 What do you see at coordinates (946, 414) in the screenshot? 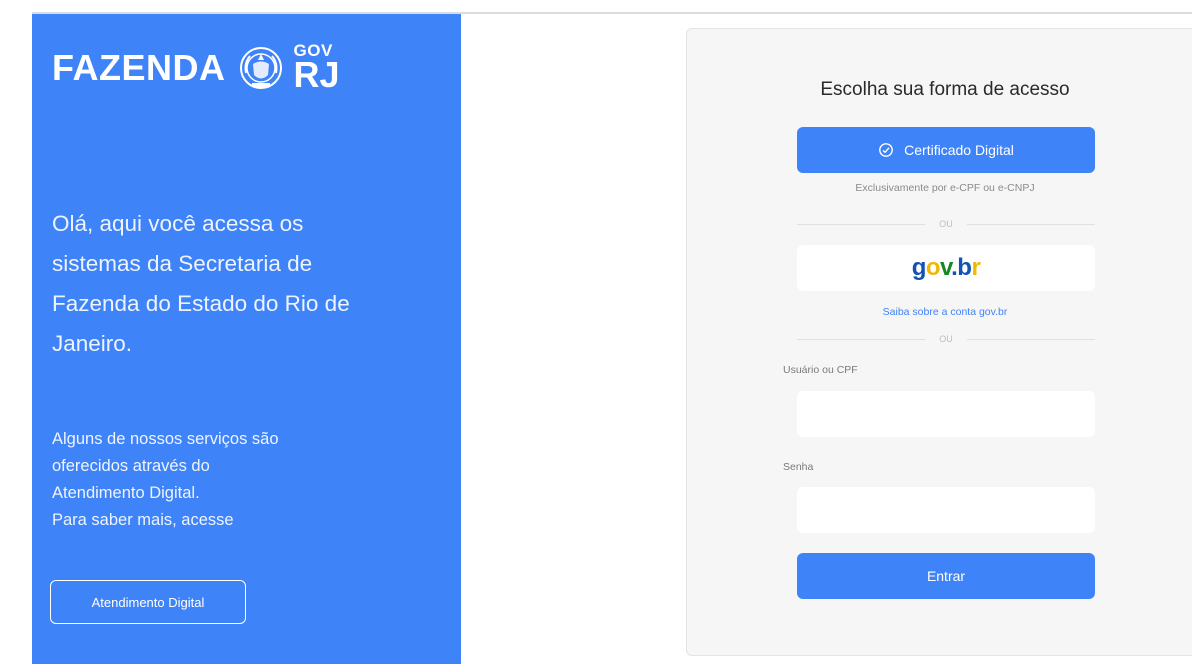
I see `user-cpf-input` at bounding box center [946, 414].